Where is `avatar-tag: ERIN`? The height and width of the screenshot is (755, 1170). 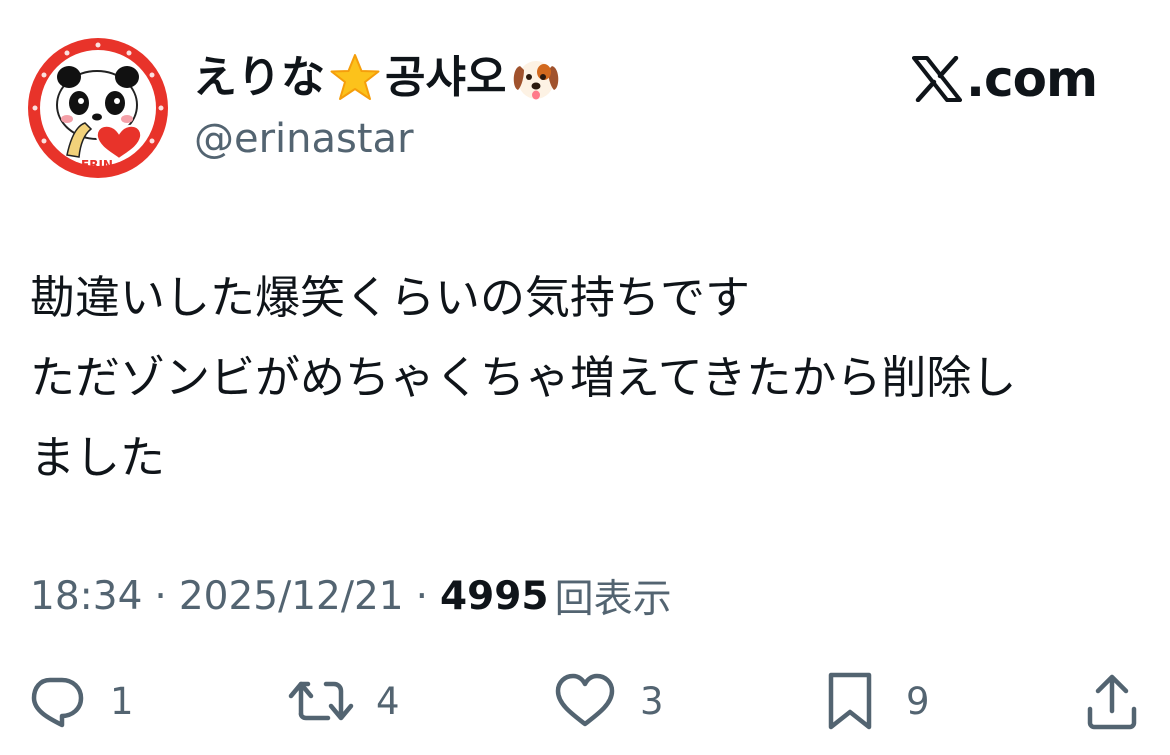
avatar-tag: ERIN is located at coordinates (97, 165).